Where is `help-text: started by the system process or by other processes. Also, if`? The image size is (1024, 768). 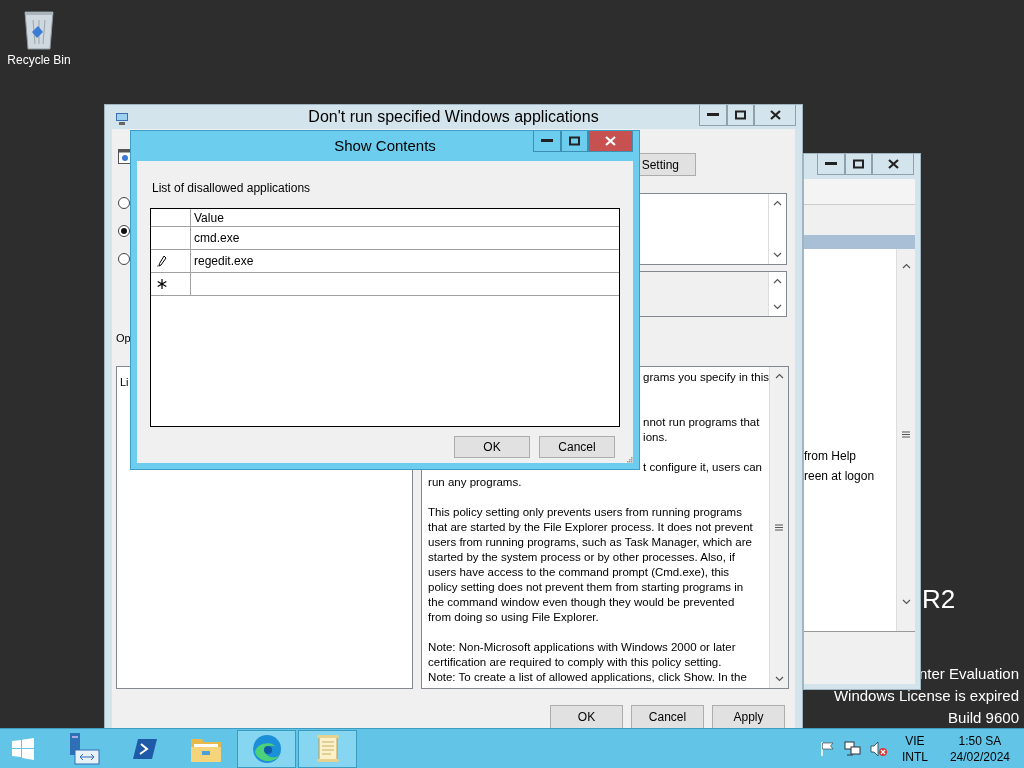
help-text: started by the system process or by other processes. Also, if is located at coordinates (581, 557).